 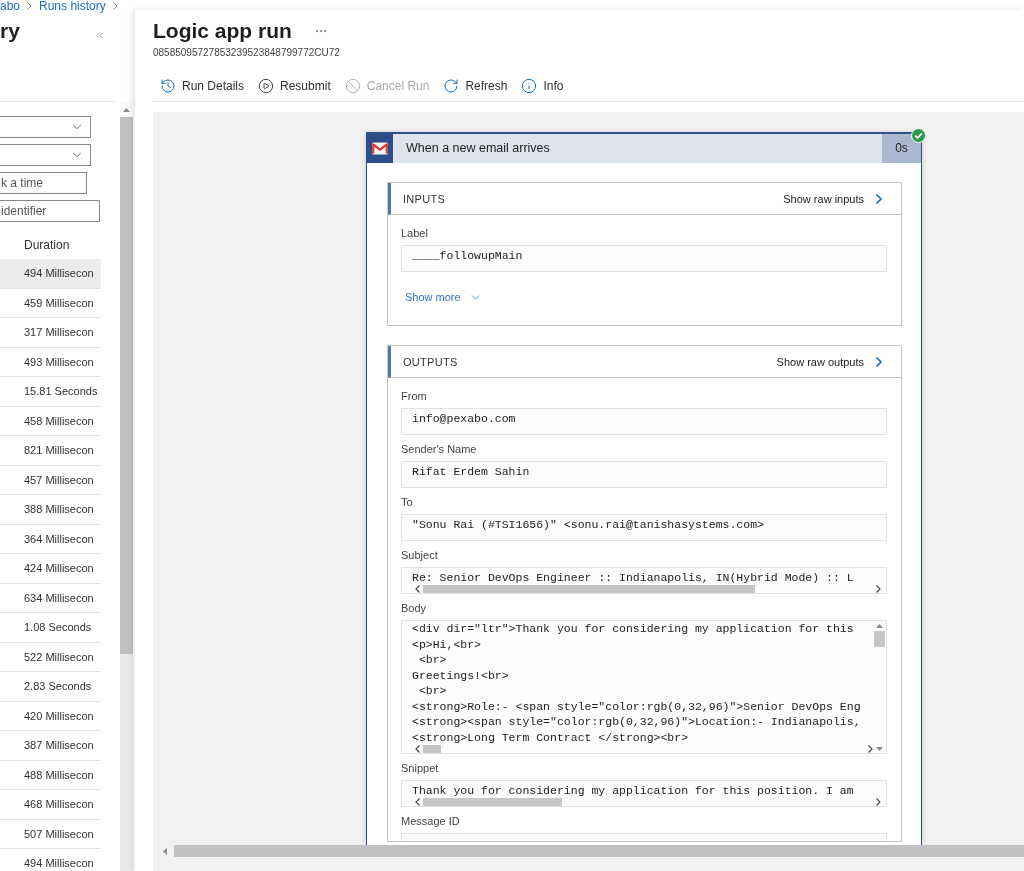 I want to click on toolbar-button: Refresh, so click(x=475, y=85).